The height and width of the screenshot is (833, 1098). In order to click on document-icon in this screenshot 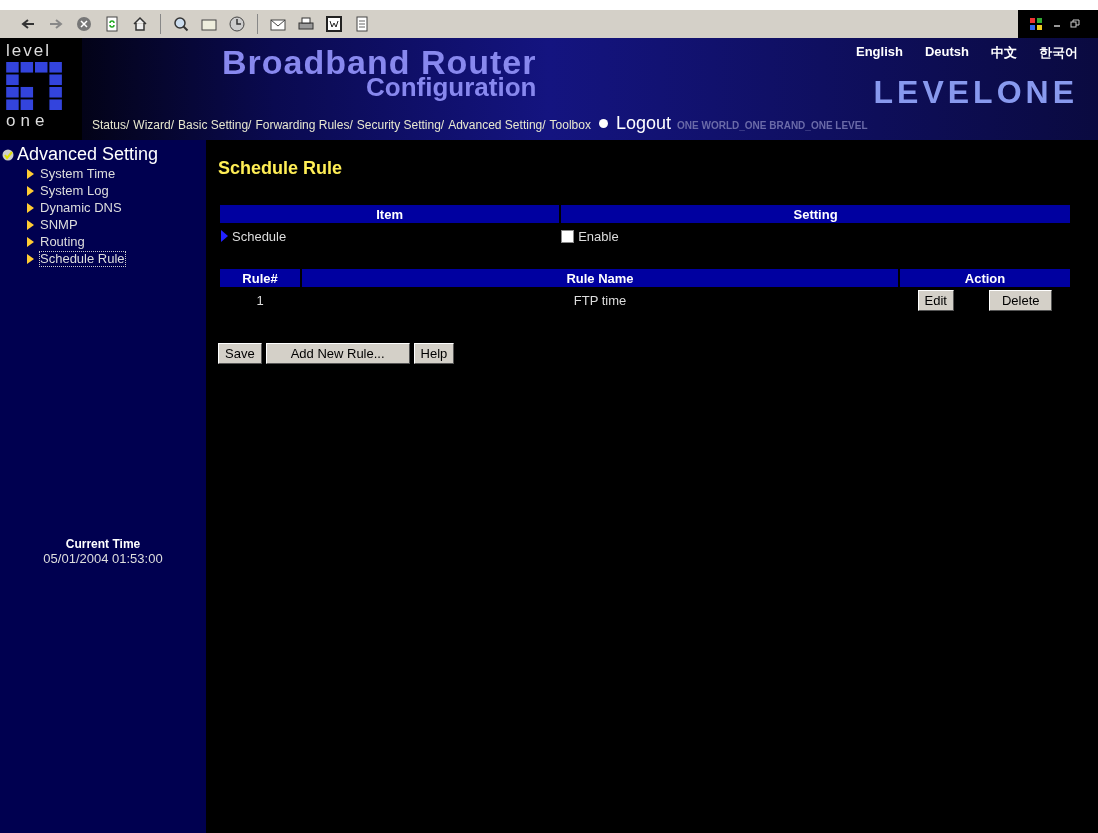, I will do `click(334, 24)`.